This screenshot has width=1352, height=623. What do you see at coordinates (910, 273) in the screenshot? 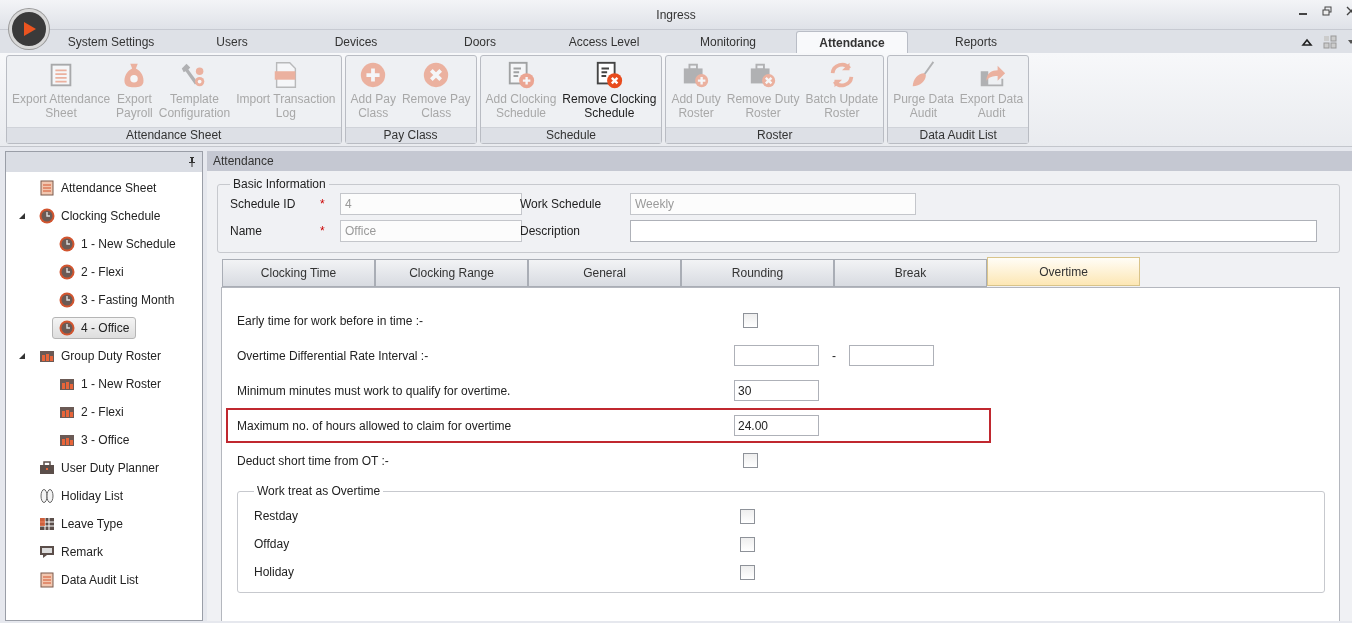
I see `tab: Break` at bounding box center [910, 273].